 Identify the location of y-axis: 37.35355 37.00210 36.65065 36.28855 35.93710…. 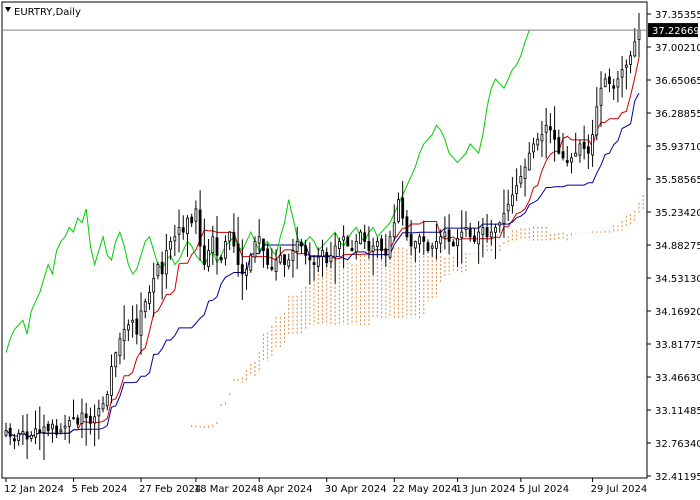
(673, 246).